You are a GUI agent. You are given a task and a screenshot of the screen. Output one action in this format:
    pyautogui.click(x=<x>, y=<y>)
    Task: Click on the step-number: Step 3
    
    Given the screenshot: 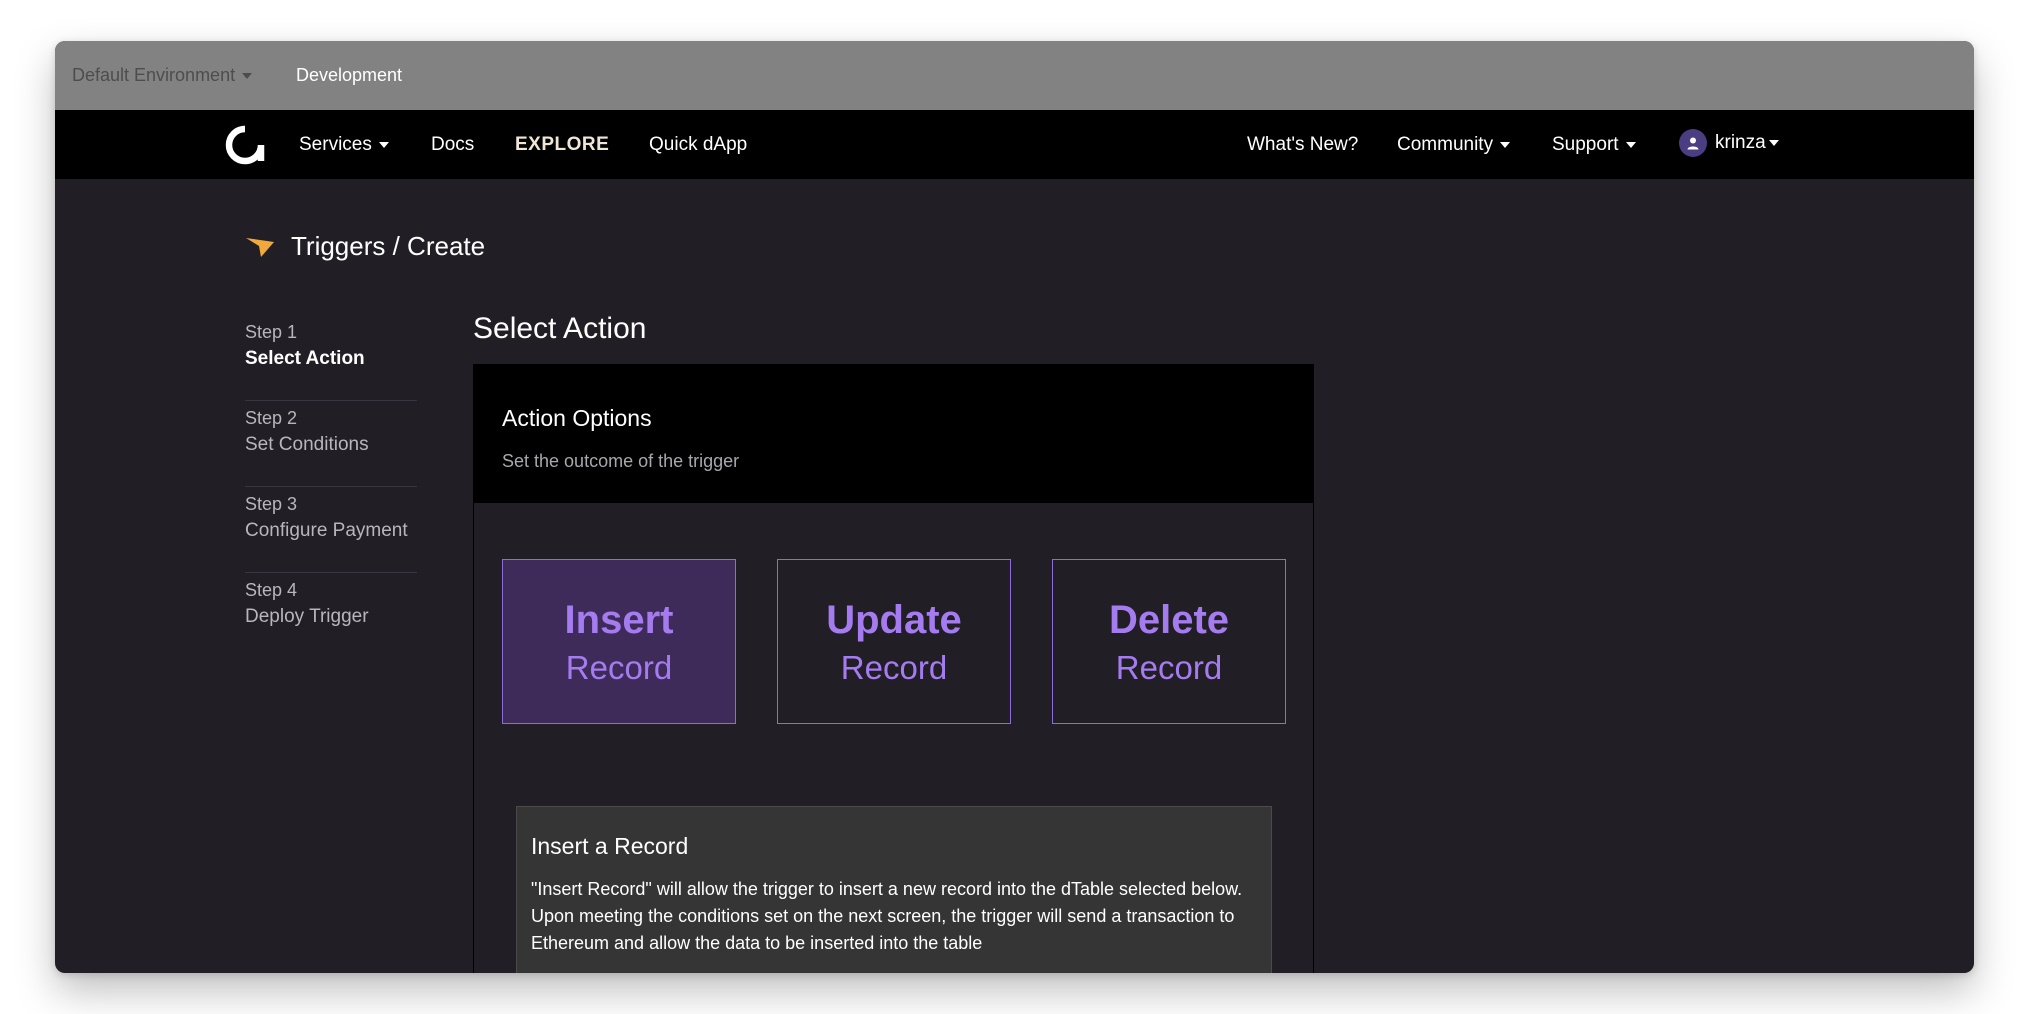 What is the action you would take?
    pyautogui.click(x=271, y=504)
    